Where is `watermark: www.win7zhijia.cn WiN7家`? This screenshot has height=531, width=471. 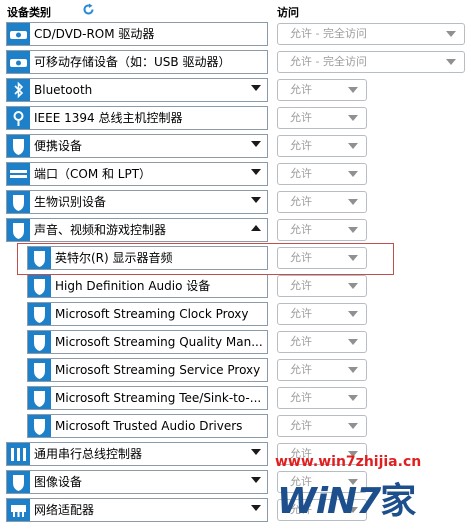 watermark: www.win7zhijia.cn WiN7家 is located at coordinates (370, 491).